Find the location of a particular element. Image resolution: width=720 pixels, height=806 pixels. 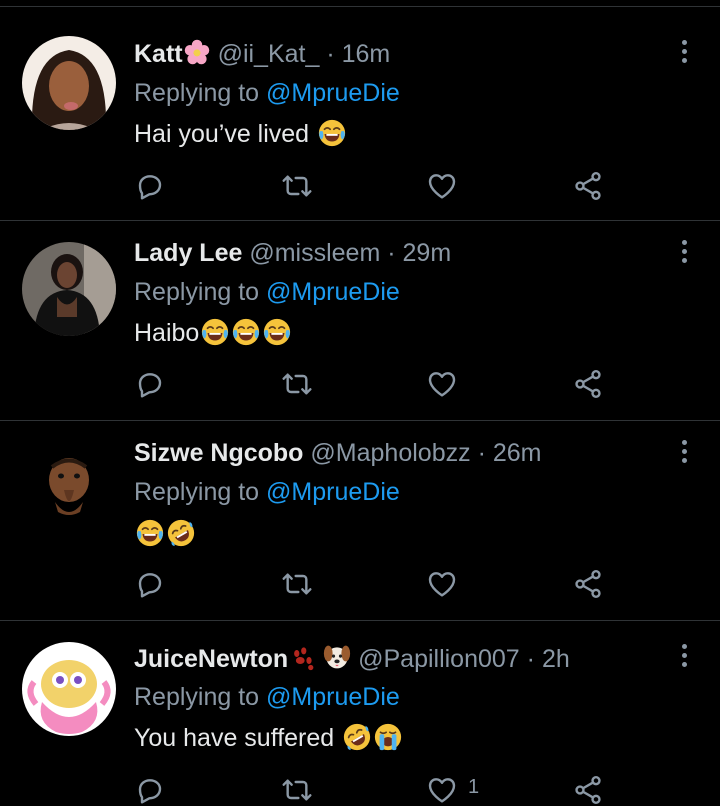

paw-prints-emoji is located at coordinates (302, 657).